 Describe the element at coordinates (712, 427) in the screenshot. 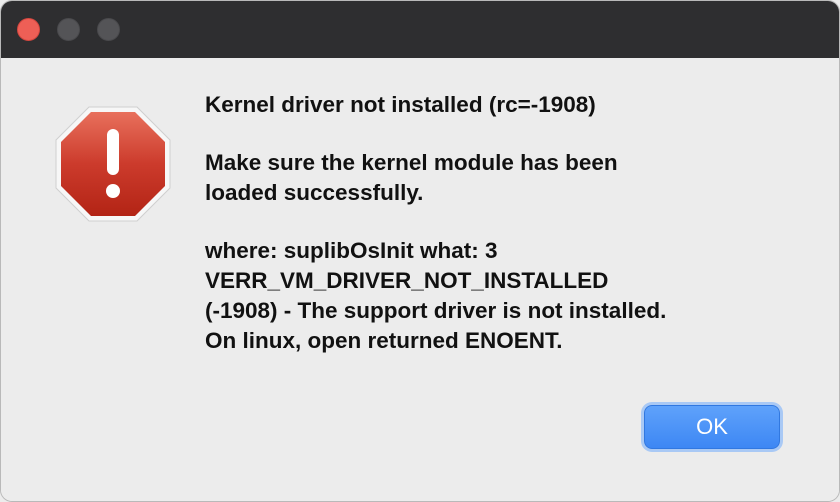

I see `ok-button: OK` at that location.